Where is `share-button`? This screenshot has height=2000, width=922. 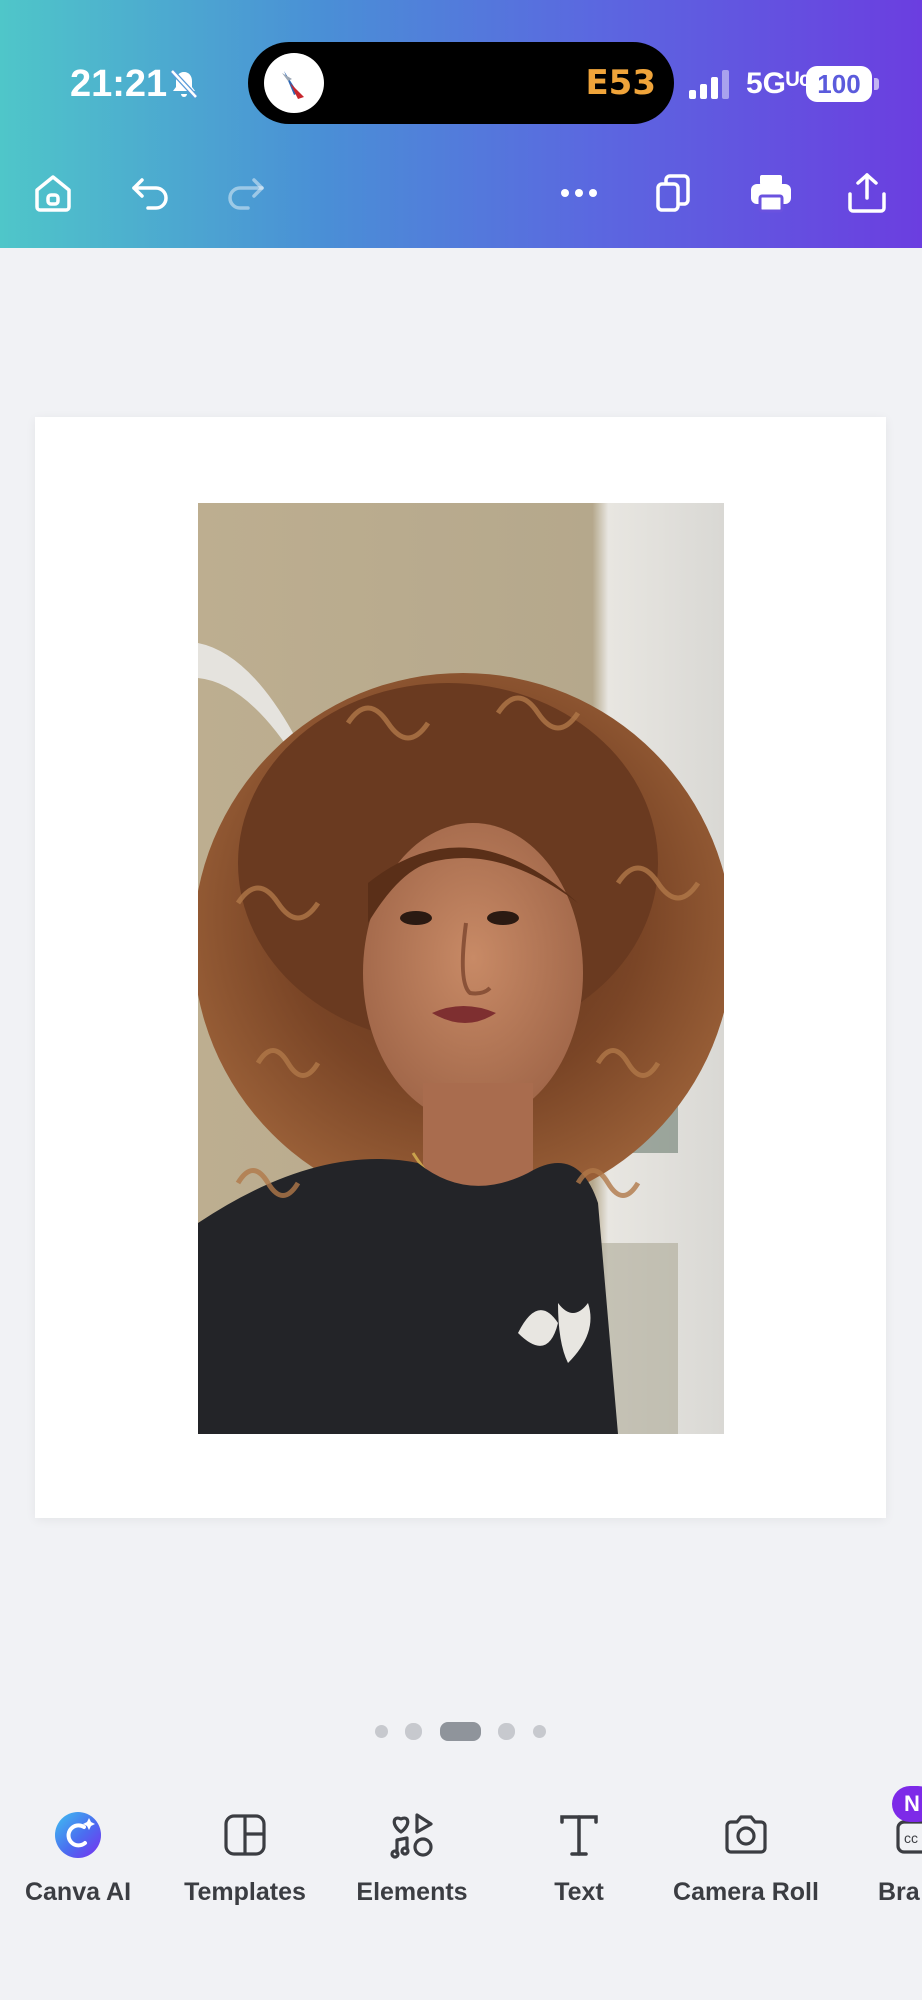 share-button is located at coordinates (867, 193).